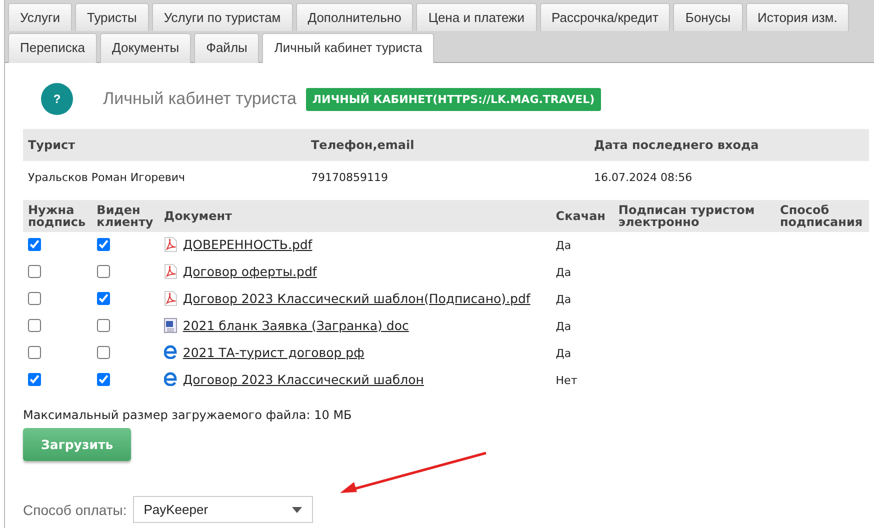  What do you see at coordinates (582, 216) in the screenshot?
I see `column-header: Скачан` at bounding box center [582, 216].